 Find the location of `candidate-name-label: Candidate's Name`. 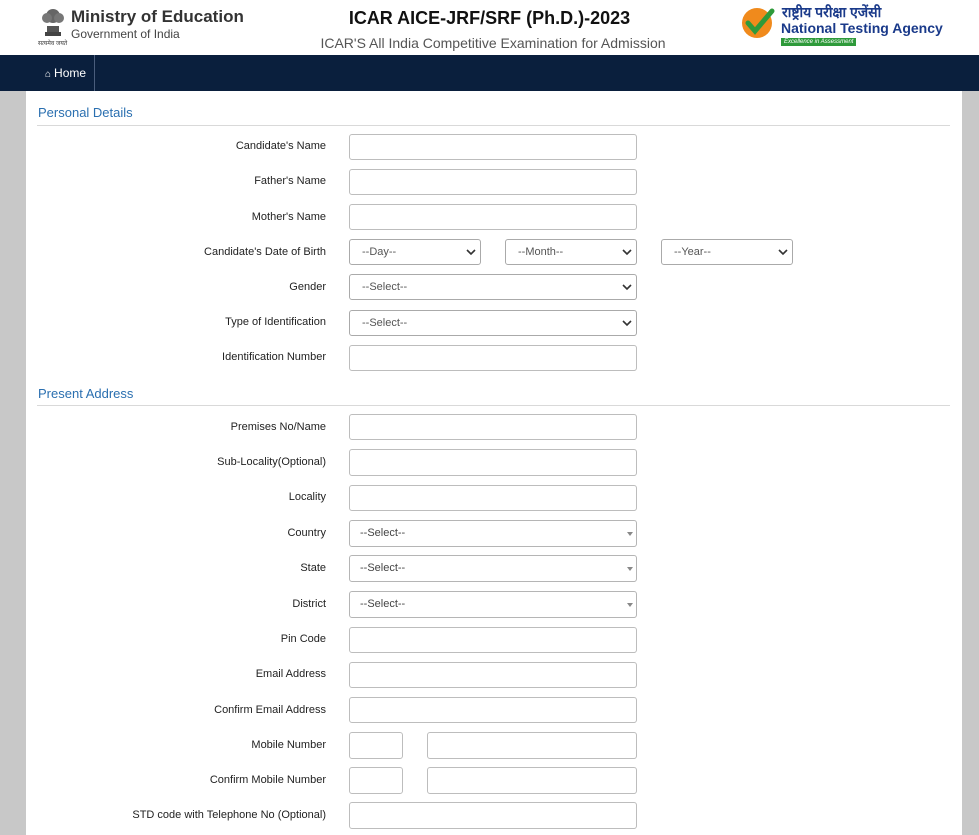

candidate-name-label: Candidate's Name is located at coordinates (280, 146).